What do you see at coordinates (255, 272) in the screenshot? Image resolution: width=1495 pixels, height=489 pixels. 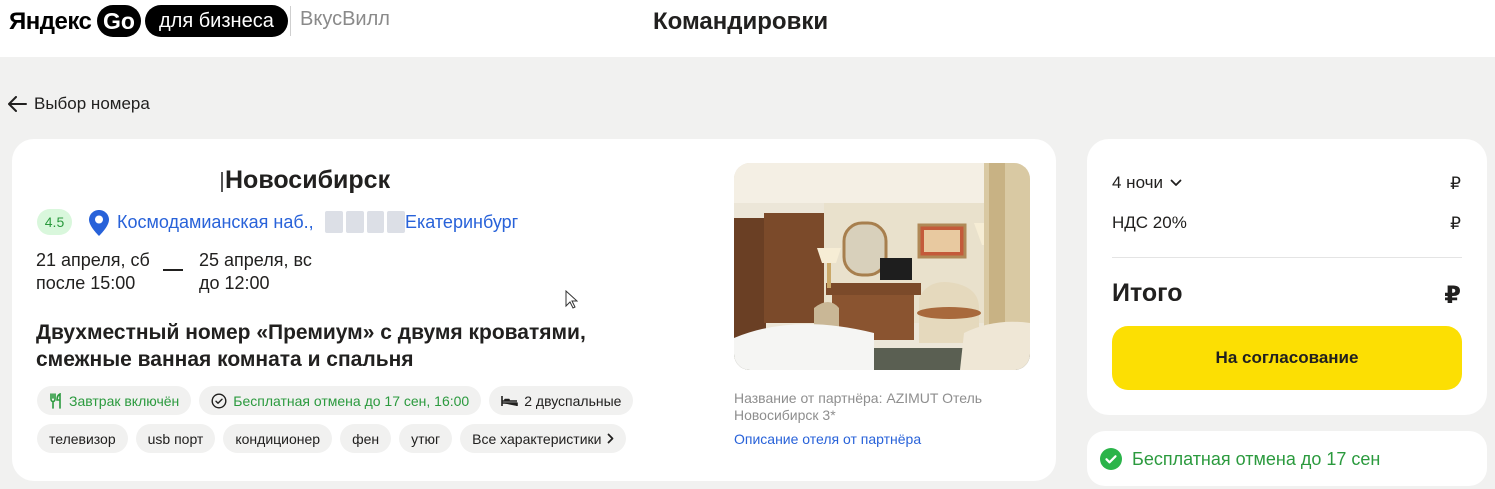 I see `checkout-block: 25 апреля, вс до 12:00` at bounding box center [255, 272].